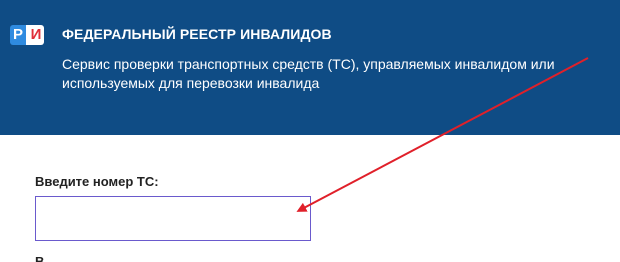  What do you see at coordinates (40, 258) in the screenshot?
I see `next-field-label: В` at bounding box center [40, 258].